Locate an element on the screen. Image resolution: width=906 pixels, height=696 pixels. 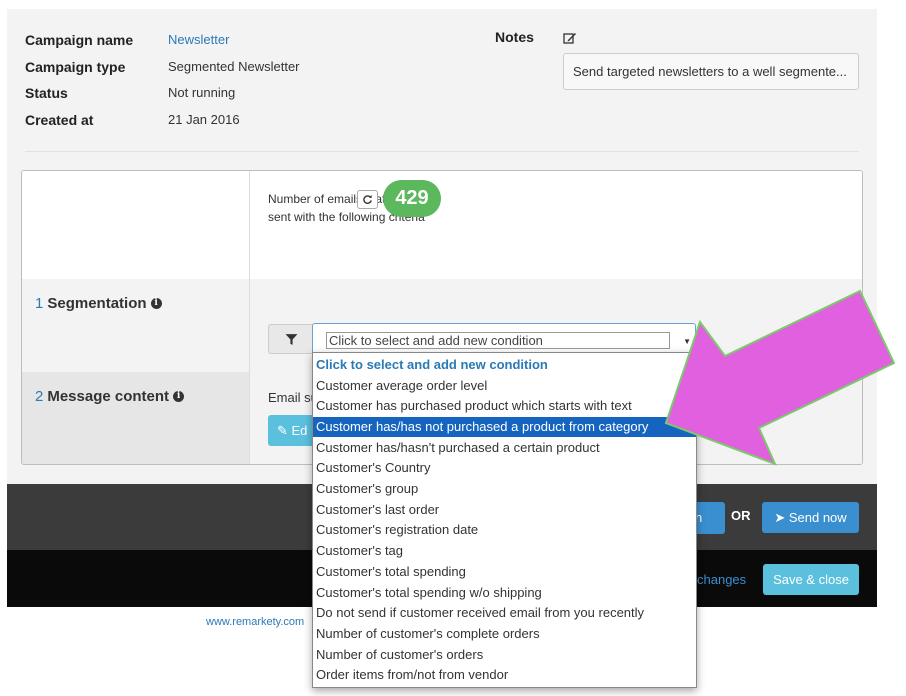
dropdown-option: Customer's Country is located at coordinates (504, 468).